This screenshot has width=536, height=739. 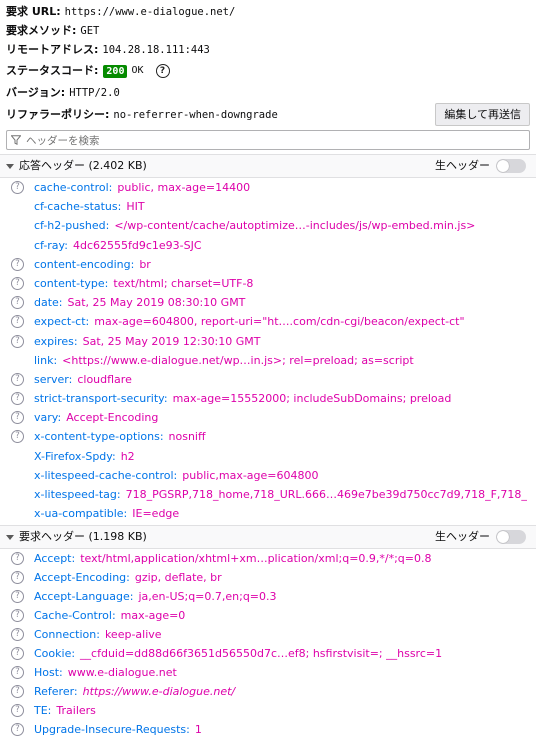 I want to click on url-value: https://www.e-dialogue.net/, so click(x=150, y=12).